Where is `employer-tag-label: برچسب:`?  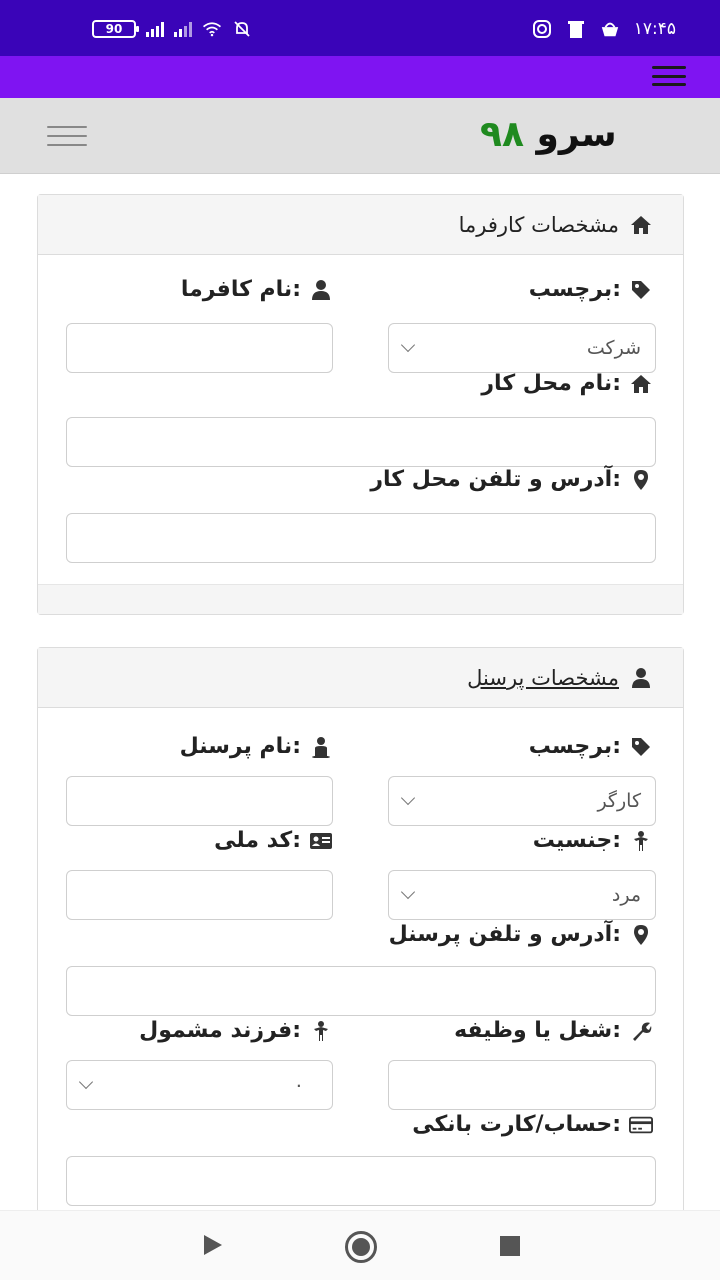 employer-tag-label: برچسب: is located at coordinates (591, 289).